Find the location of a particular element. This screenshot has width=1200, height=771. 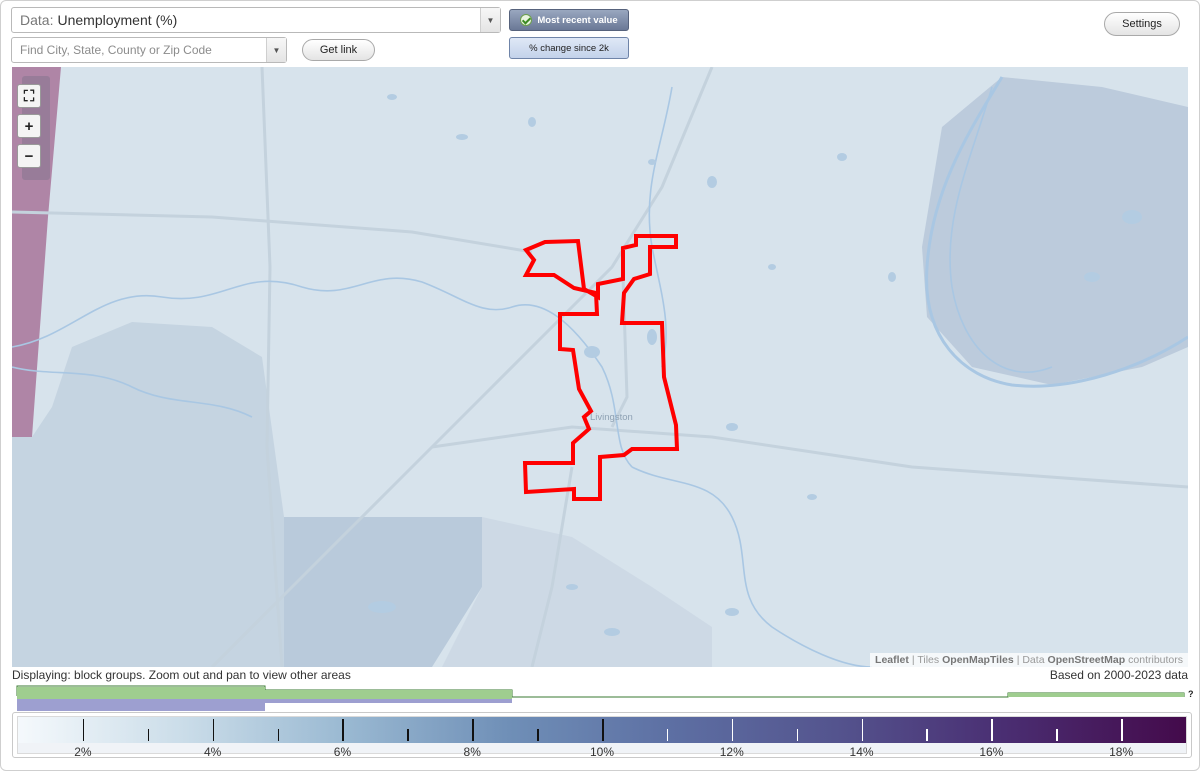

legend-label: 18% is located at coordinates (1121, 752).